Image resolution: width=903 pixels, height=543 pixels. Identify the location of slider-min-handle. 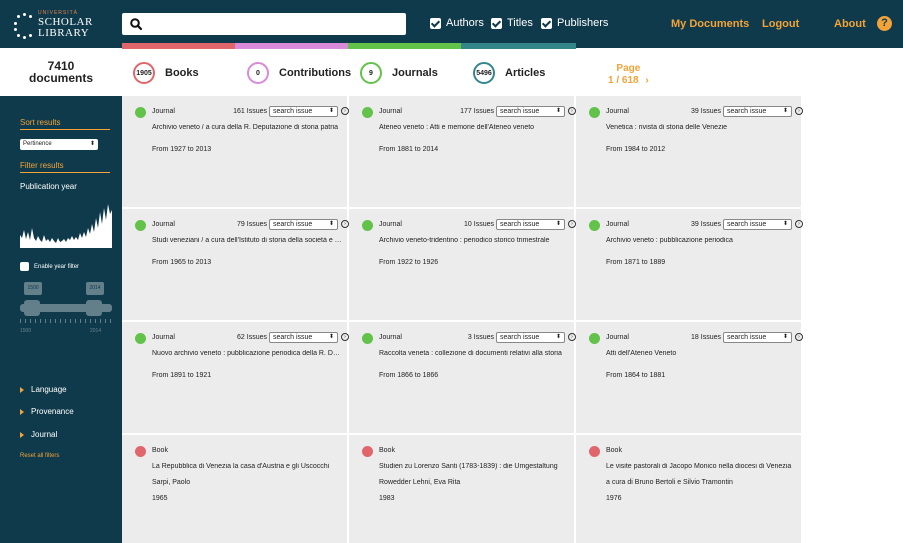
(32, 308).